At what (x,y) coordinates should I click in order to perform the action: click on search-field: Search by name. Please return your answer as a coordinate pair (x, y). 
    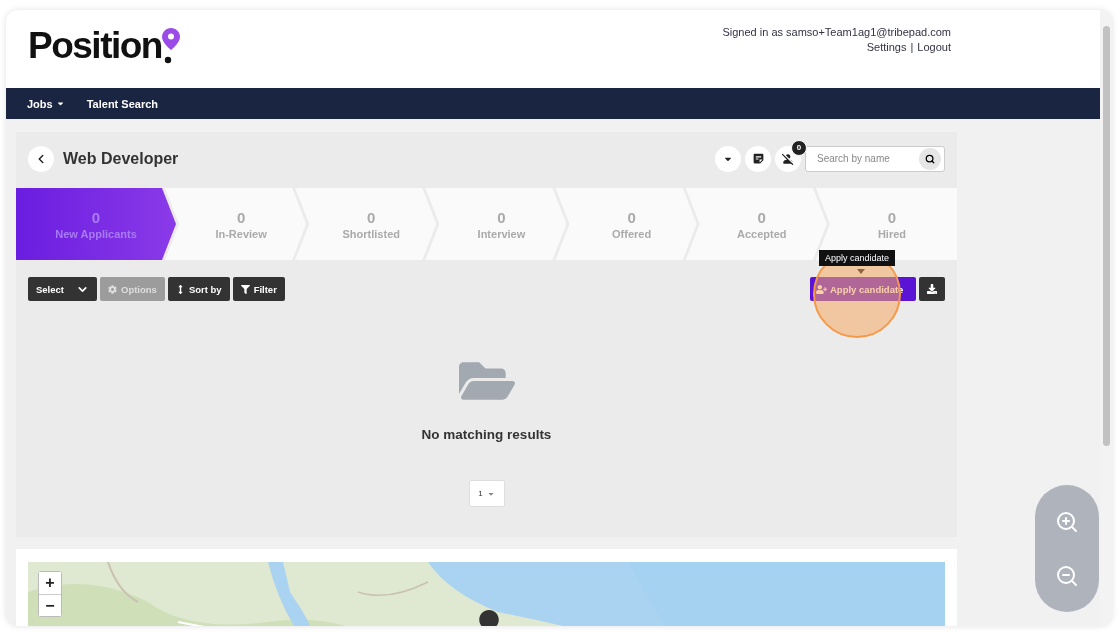
    Looking at the image, I should click on (875, 158).